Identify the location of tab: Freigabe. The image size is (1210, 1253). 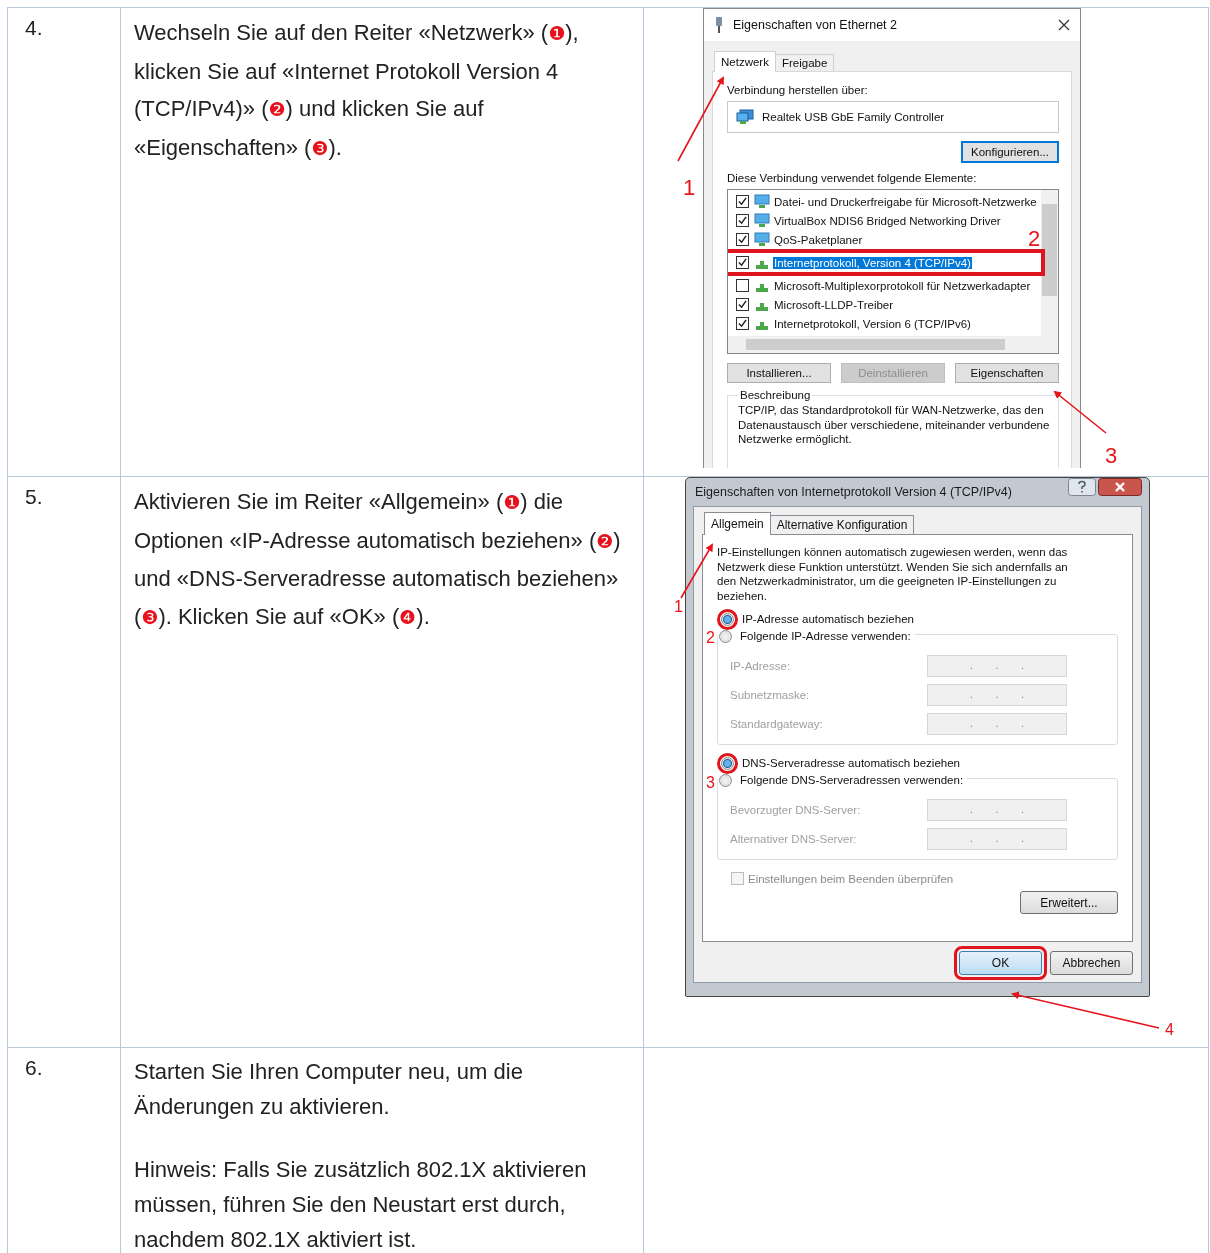
(804, 62).